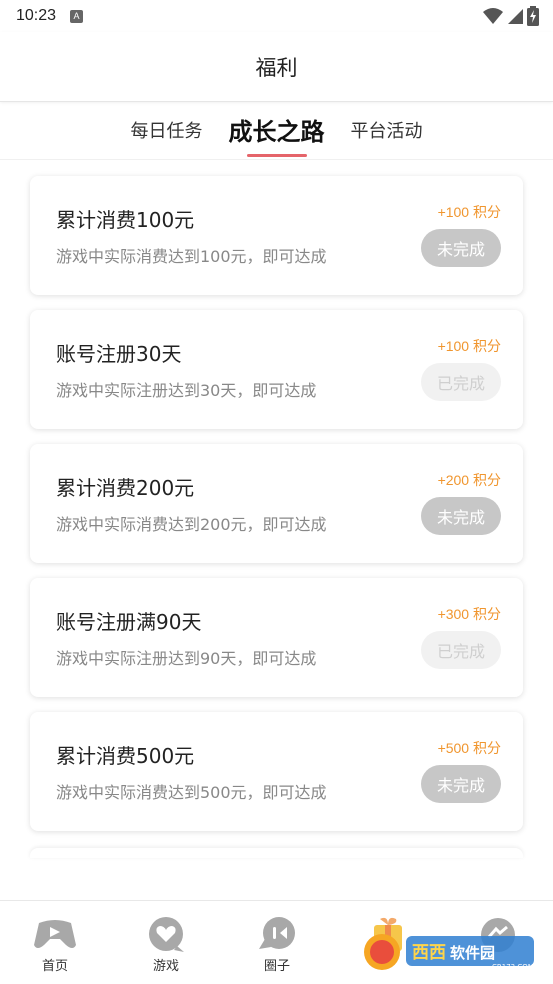 This screenshot has height=984, width=553. I want to click on task-description: 游戏中实际注册达到30天，即可达成, so click(186, 390).